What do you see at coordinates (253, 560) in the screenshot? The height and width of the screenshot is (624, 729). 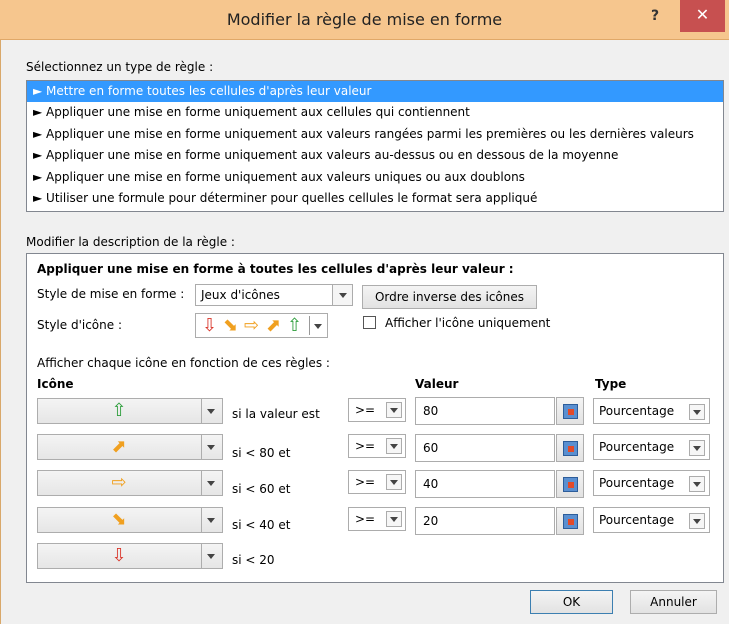 I see `rule-row-5-condition: si < 20` at bounding box center [253, 560].